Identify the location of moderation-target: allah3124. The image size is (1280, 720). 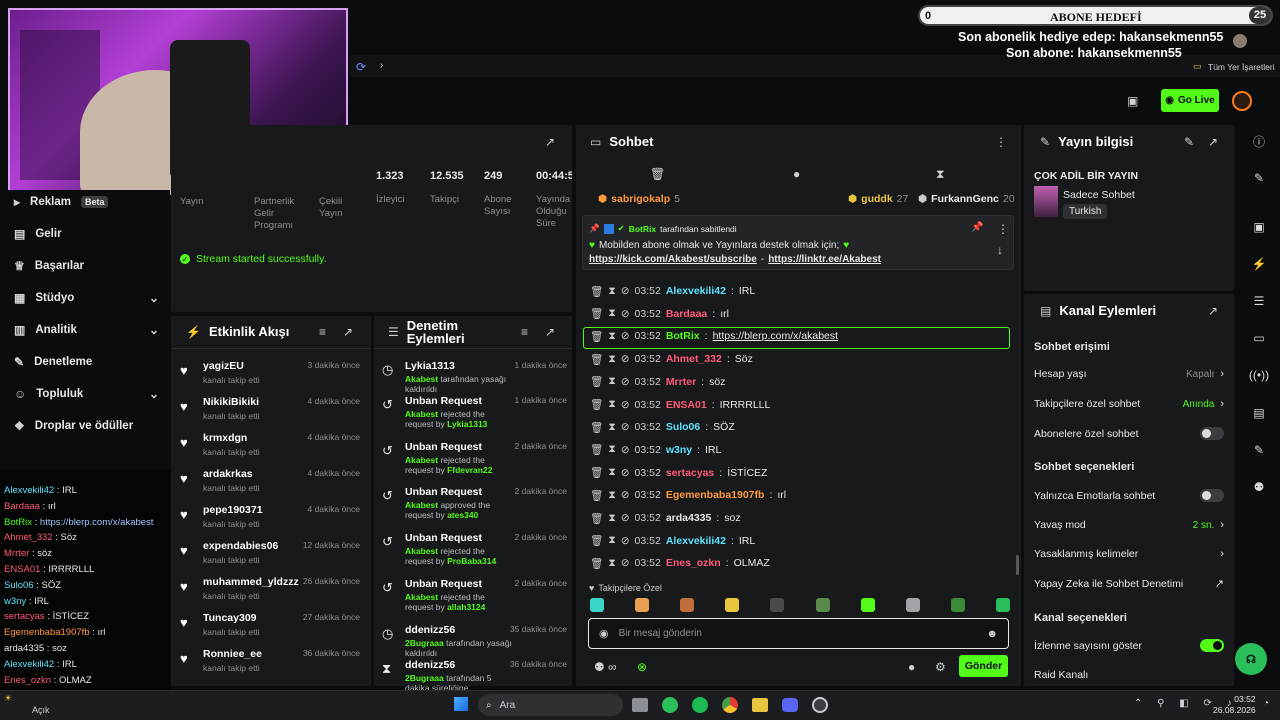
(466, 607).